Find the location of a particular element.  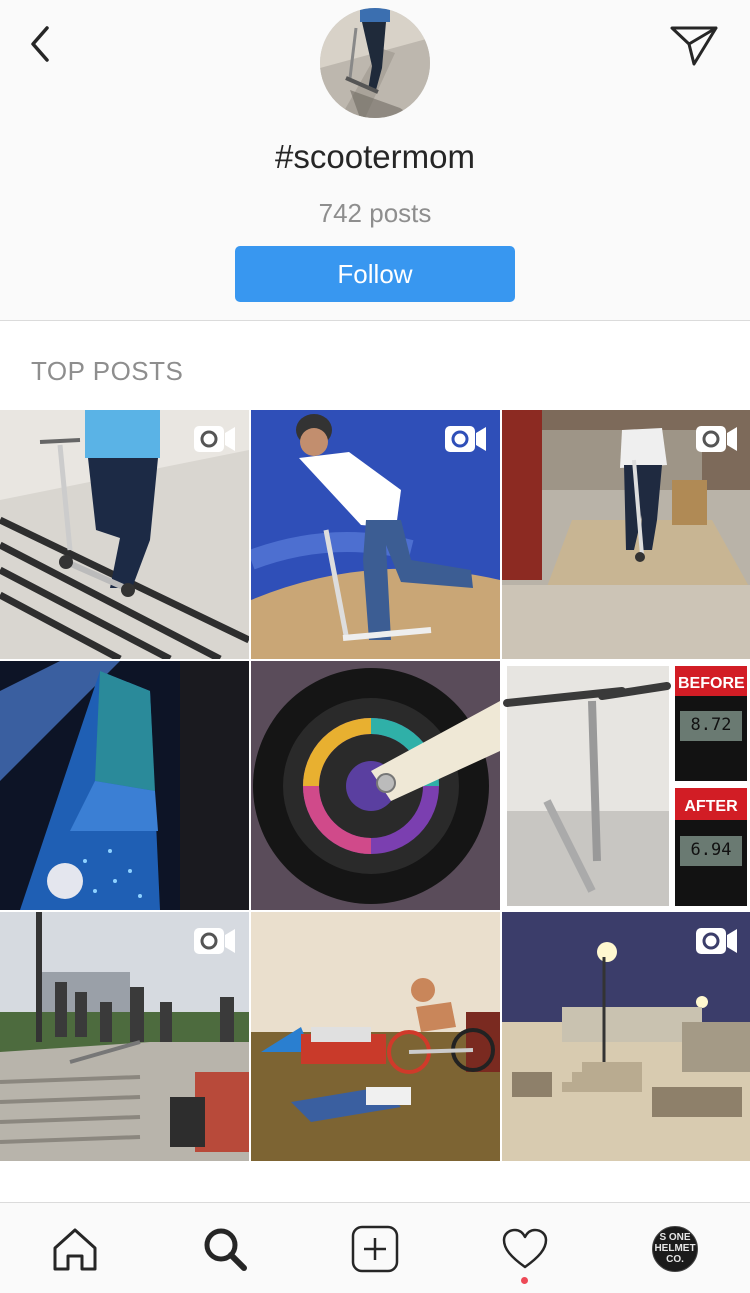

search-icon is located at coordinates (225, 1249).